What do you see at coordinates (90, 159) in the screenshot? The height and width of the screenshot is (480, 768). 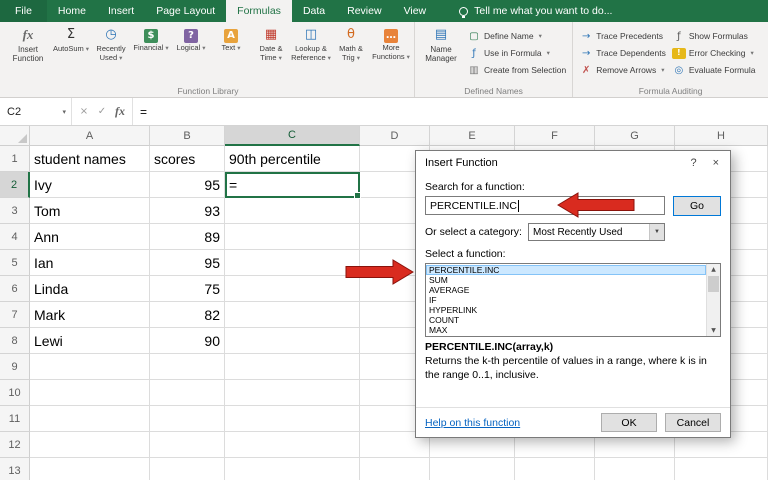 I see `cell-A1: student names` at bounding box center [90, 159].